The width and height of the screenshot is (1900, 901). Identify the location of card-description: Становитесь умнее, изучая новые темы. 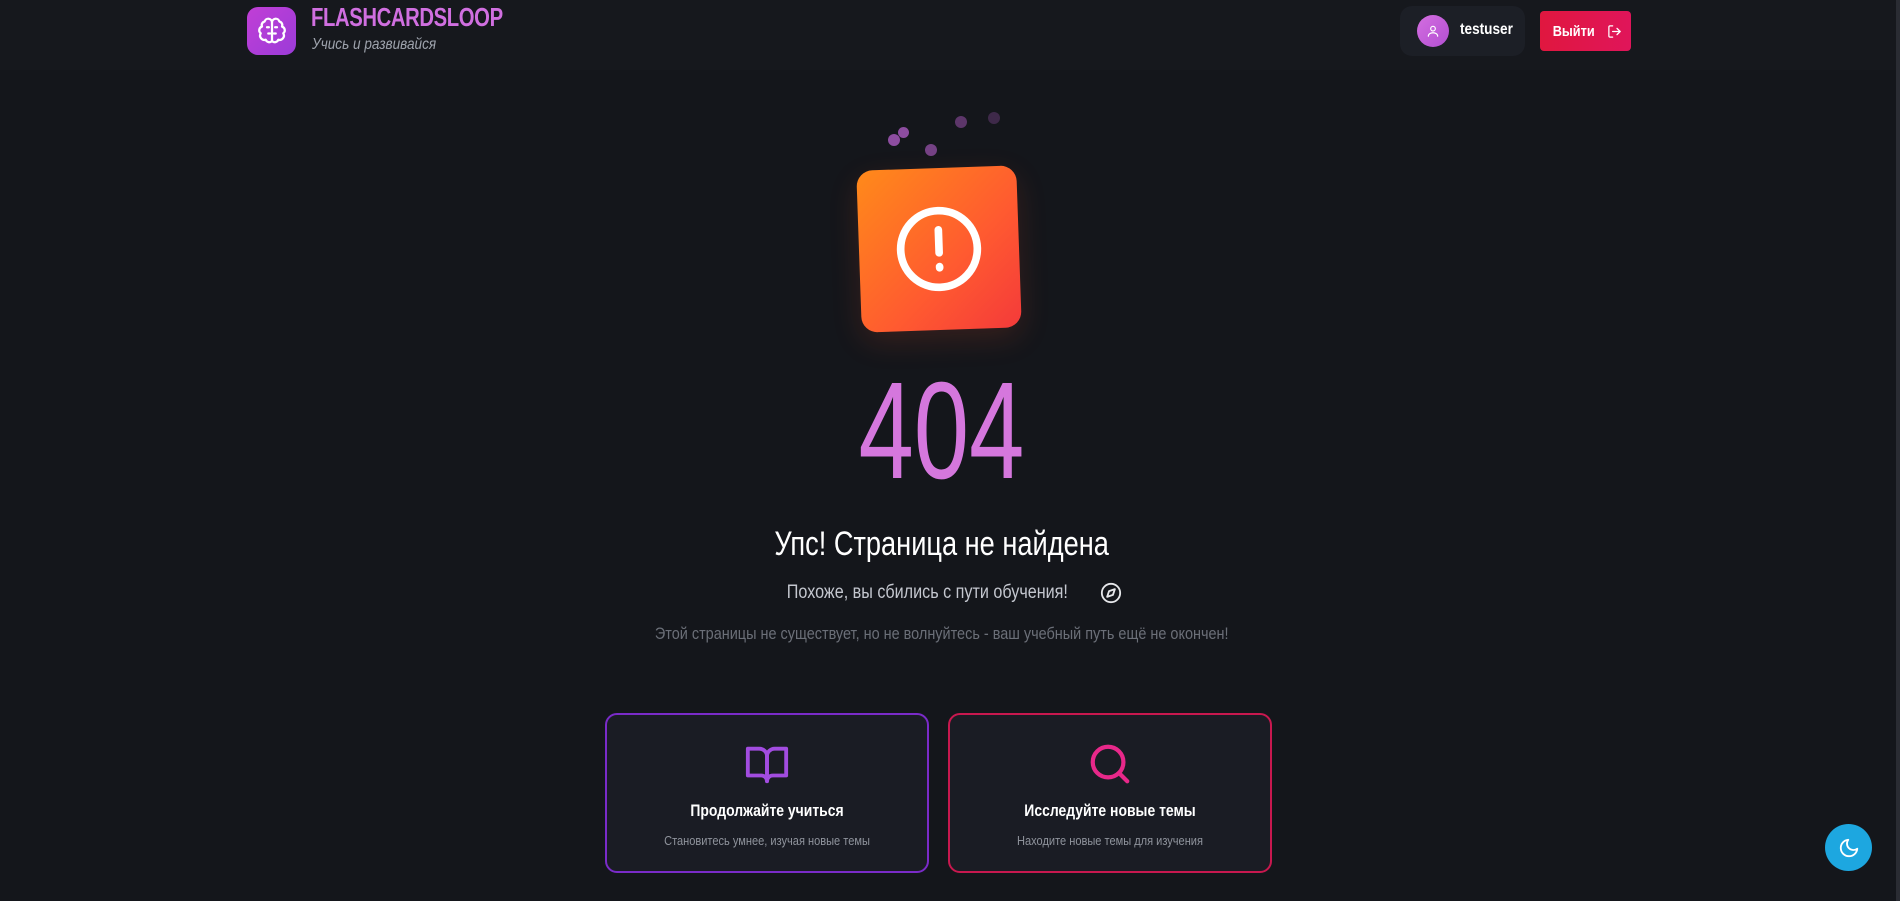
(767, 840).